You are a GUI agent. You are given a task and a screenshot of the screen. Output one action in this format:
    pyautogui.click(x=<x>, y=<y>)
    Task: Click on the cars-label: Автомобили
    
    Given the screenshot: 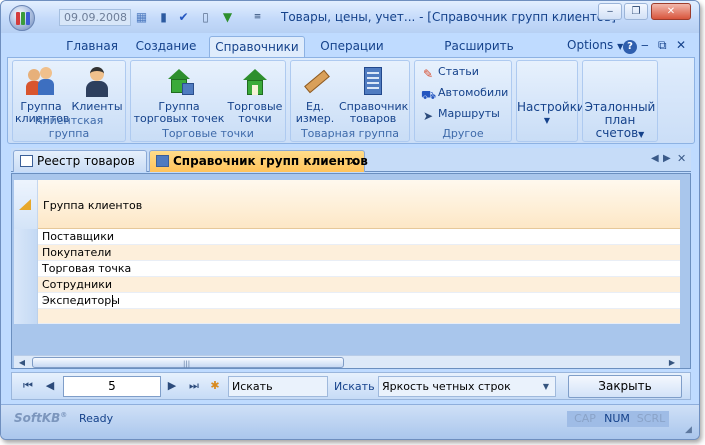 What is the action you would take?
    pyautogui.click(x=473, y=92)
    